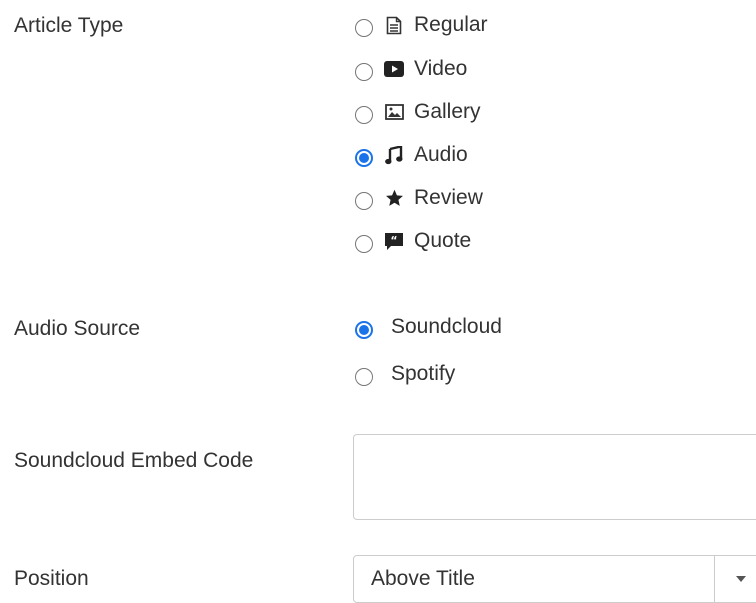 Image resolution: width=756 pixels, height=603 pixels. Describe the element at coordinates (364, 158) in the screenshot. I see `article-type-radio-audio` at that location.